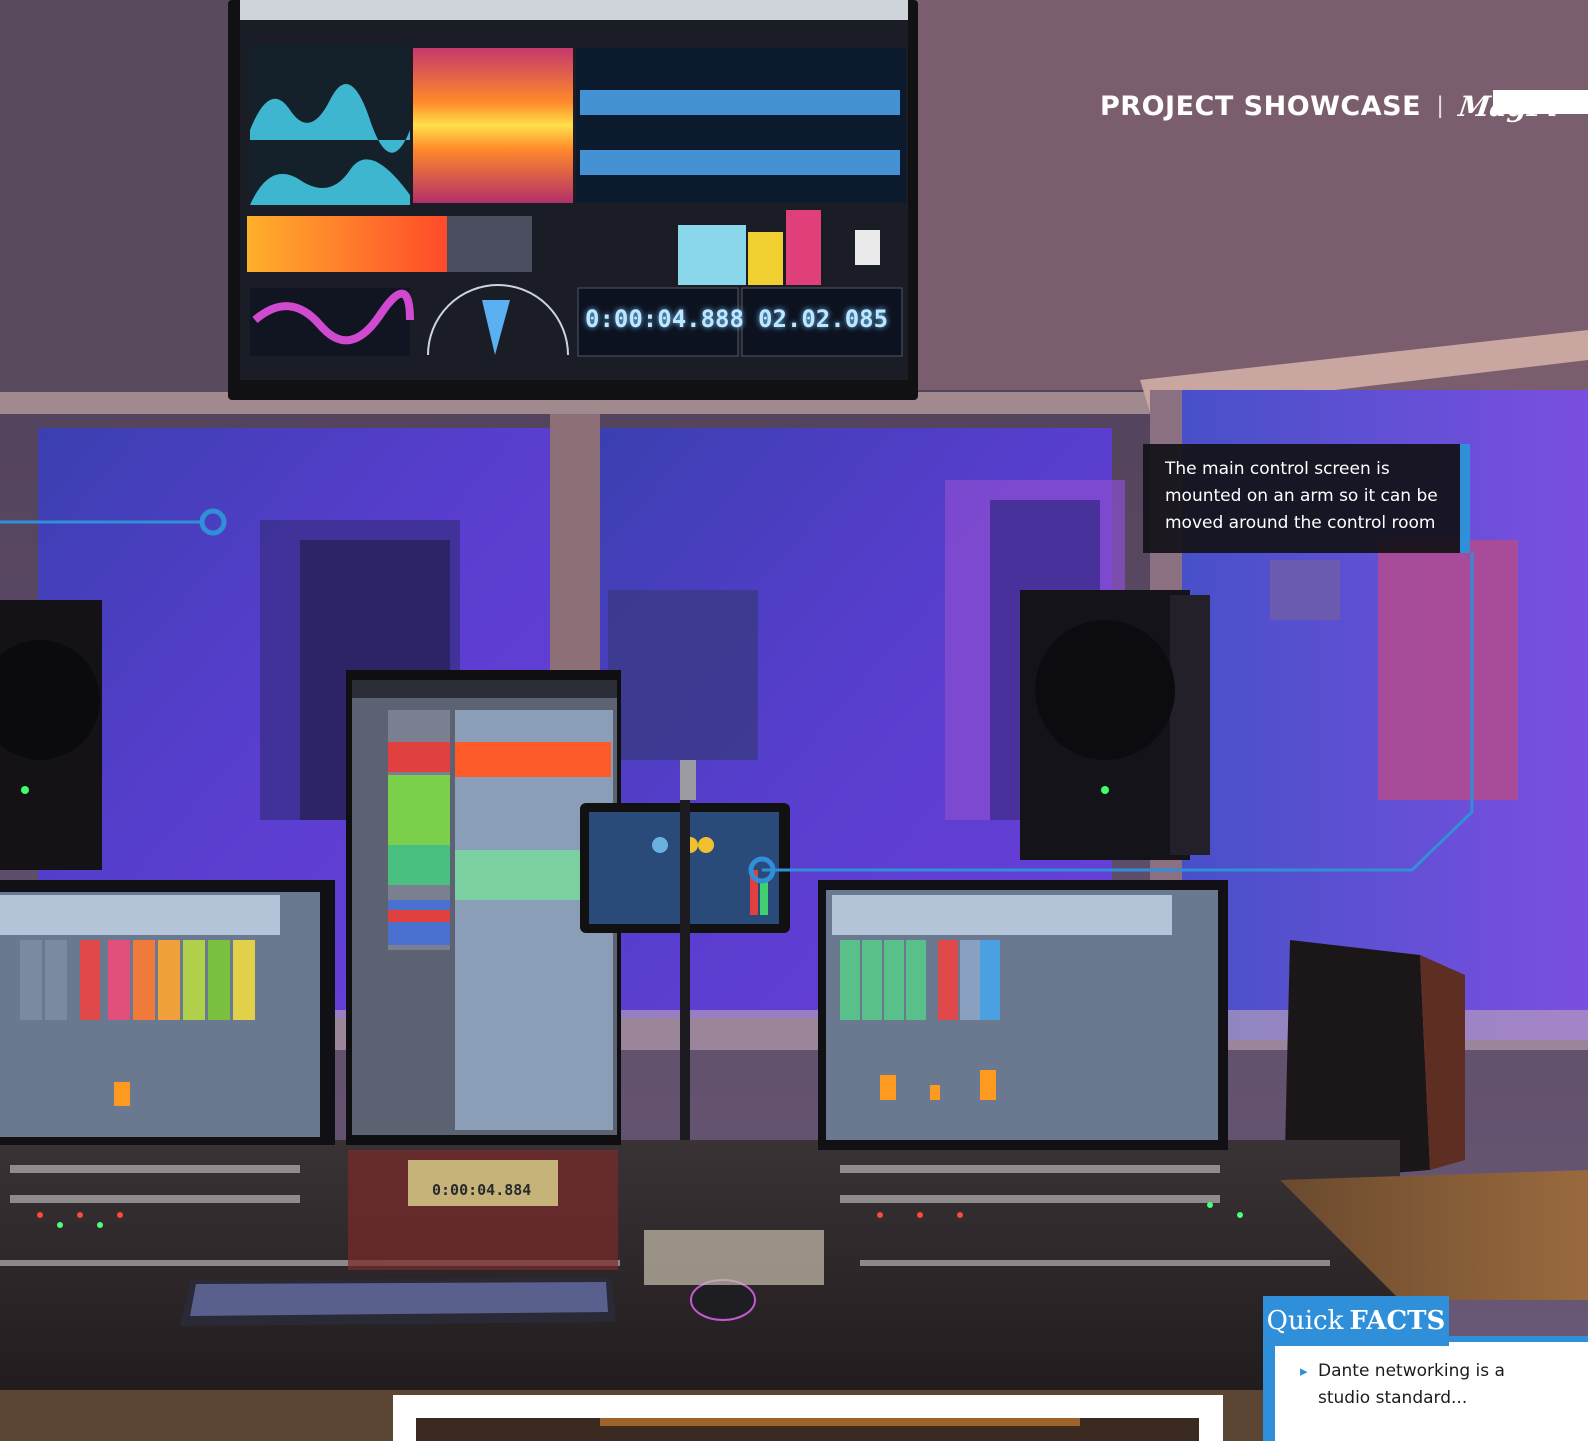  What do you see at coordinates (1305, 1321) in the screenshot?
I see `quick-facts-title-light: Quick` at bounding box center [1305, 1321].